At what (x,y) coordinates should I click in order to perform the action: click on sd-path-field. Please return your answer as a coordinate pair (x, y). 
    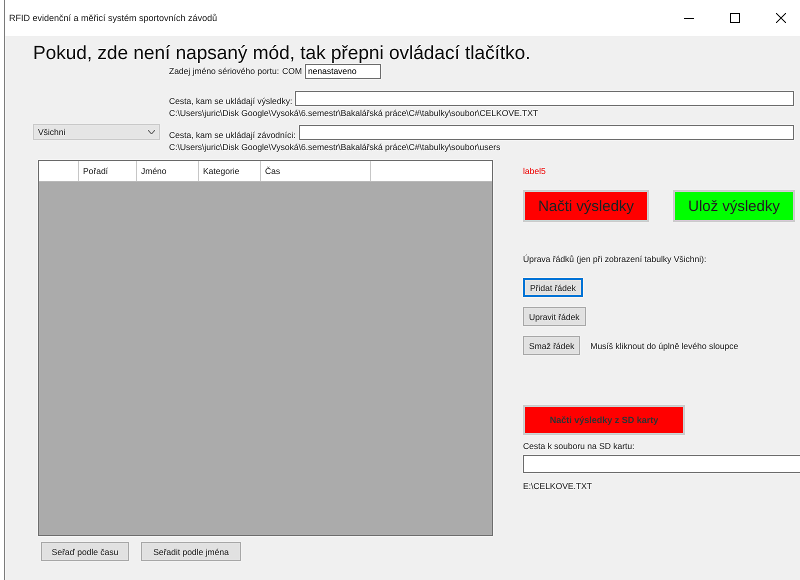
    Looking at the image, I should click on (661, 464).